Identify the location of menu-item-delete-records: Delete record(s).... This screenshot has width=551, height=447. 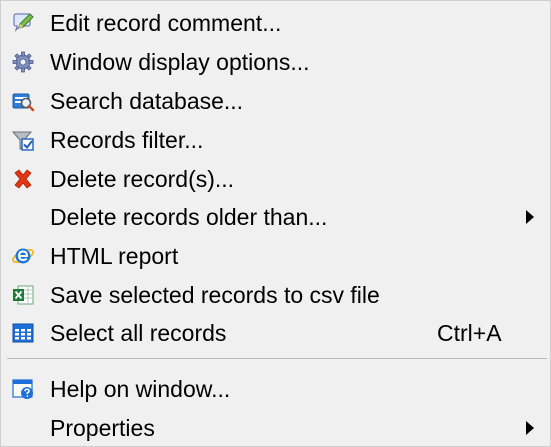
(275, 179).